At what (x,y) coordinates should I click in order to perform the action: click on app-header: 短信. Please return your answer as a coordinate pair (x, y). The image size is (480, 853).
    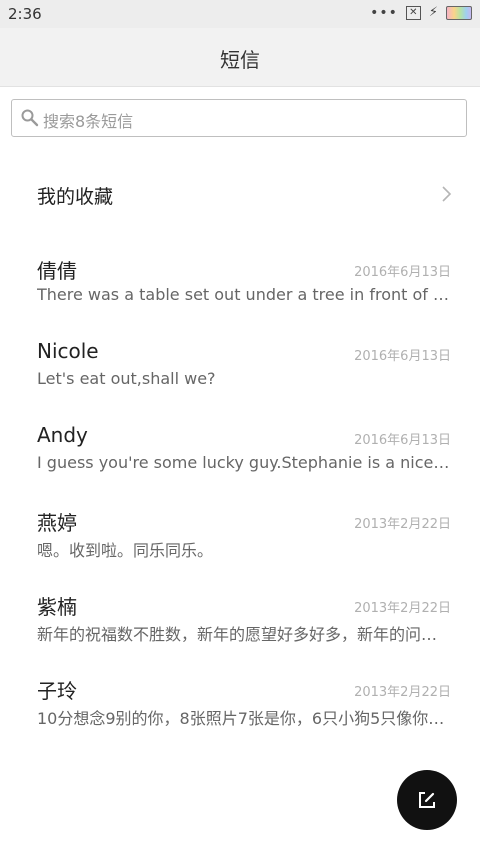
    Looking at the image, I should click on (240, 57).